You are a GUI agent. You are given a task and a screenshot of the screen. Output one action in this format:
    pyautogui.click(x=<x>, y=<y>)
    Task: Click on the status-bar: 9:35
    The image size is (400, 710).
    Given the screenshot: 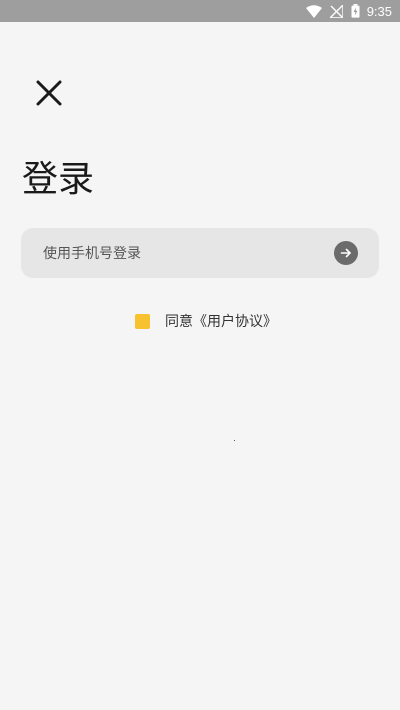 What is the action you would take?
    pyautogui.click(x=200, y=11)
    